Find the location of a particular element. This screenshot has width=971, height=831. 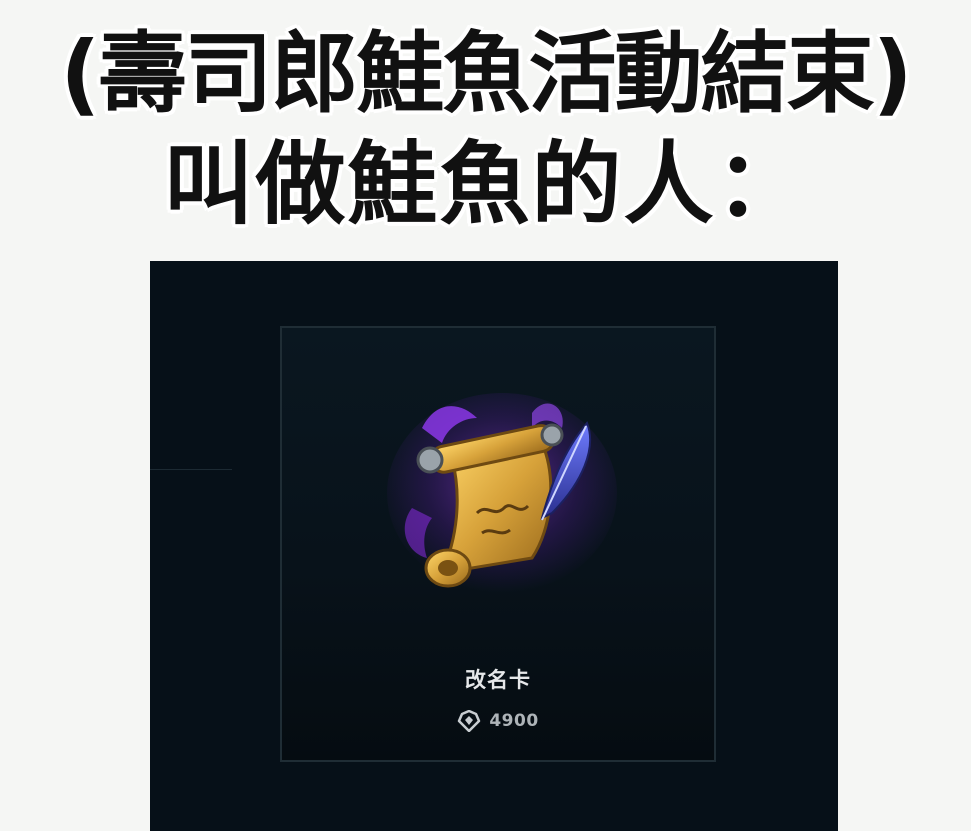

rename-card-scroll-icon is located at coordinates (502, 493).